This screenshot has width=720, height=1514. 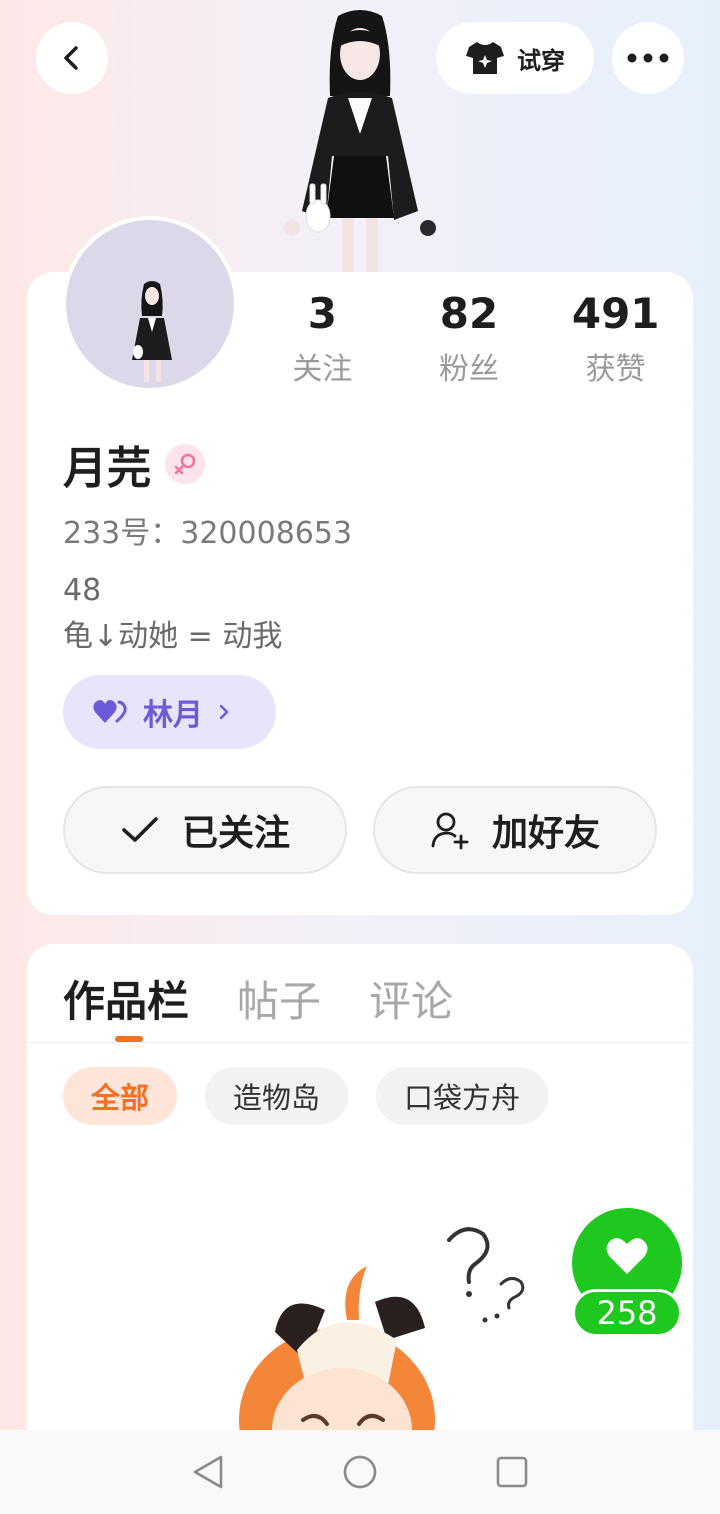 I want to click on like-count-badge: 258, so click(x=627, y=1313).